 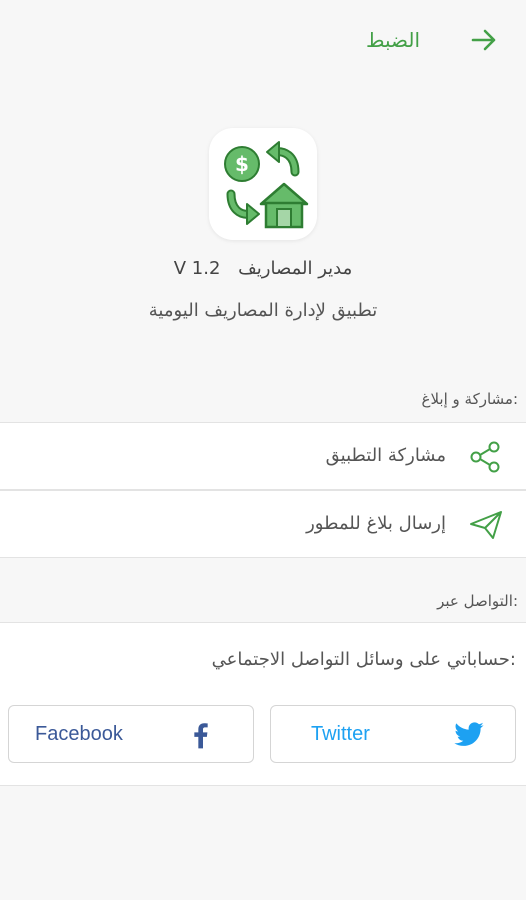 What do you see at coordinates (477, 601) in the screenshot?
I see `contact-section-title: التواصل عبر:` at bounding box center [477, 601].